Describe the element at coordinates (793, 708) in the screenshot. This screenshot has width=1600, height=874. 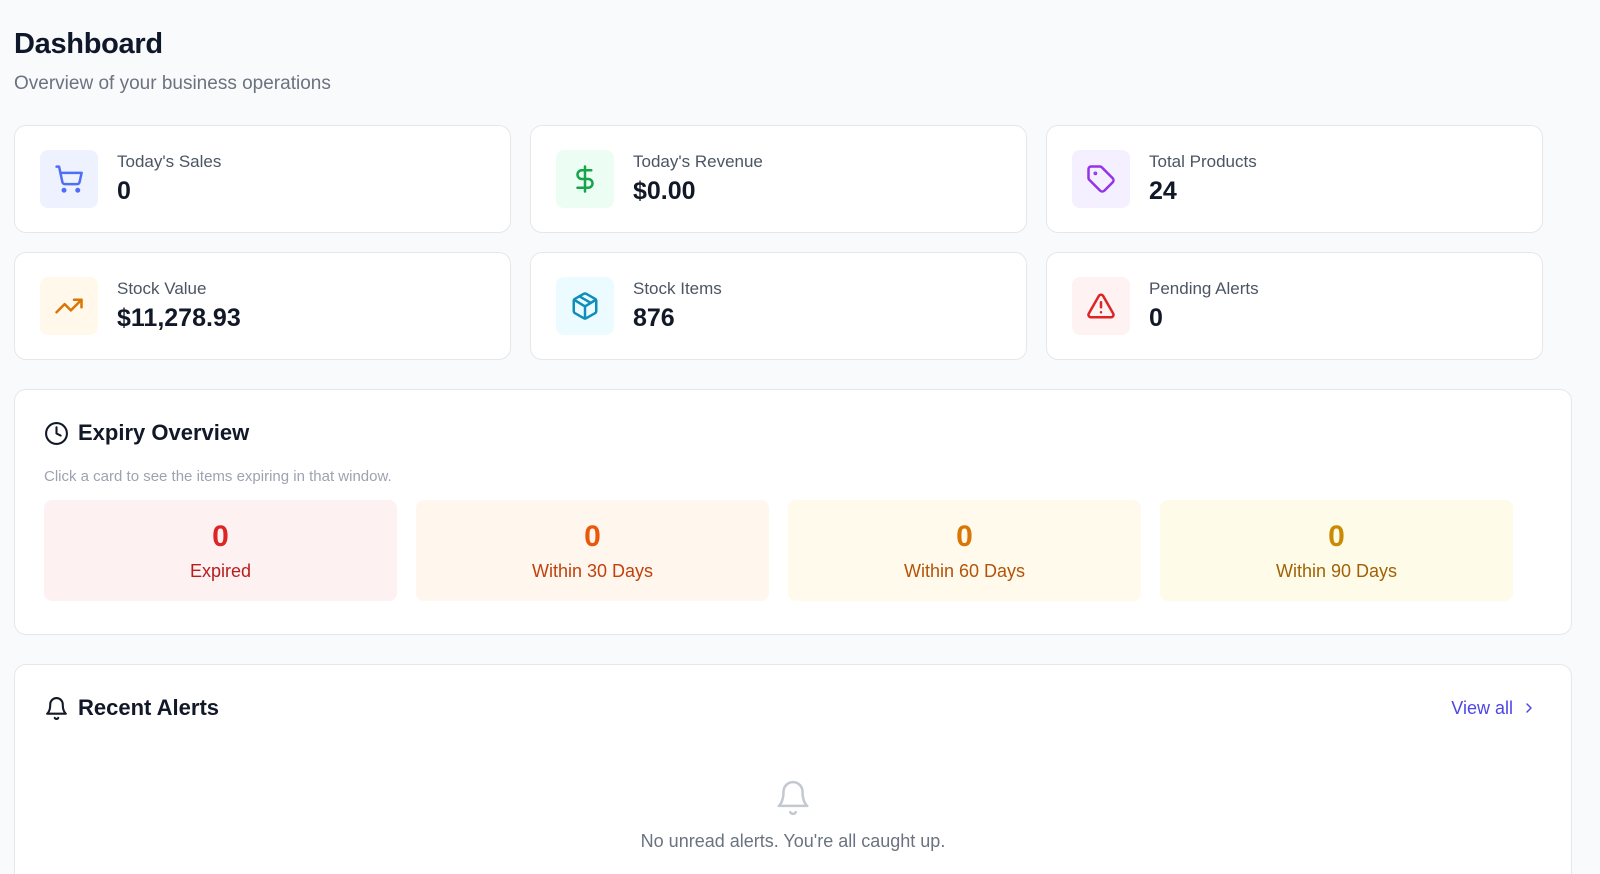
I see `alerts-panel-header: Recent Alerts View all` at that location.